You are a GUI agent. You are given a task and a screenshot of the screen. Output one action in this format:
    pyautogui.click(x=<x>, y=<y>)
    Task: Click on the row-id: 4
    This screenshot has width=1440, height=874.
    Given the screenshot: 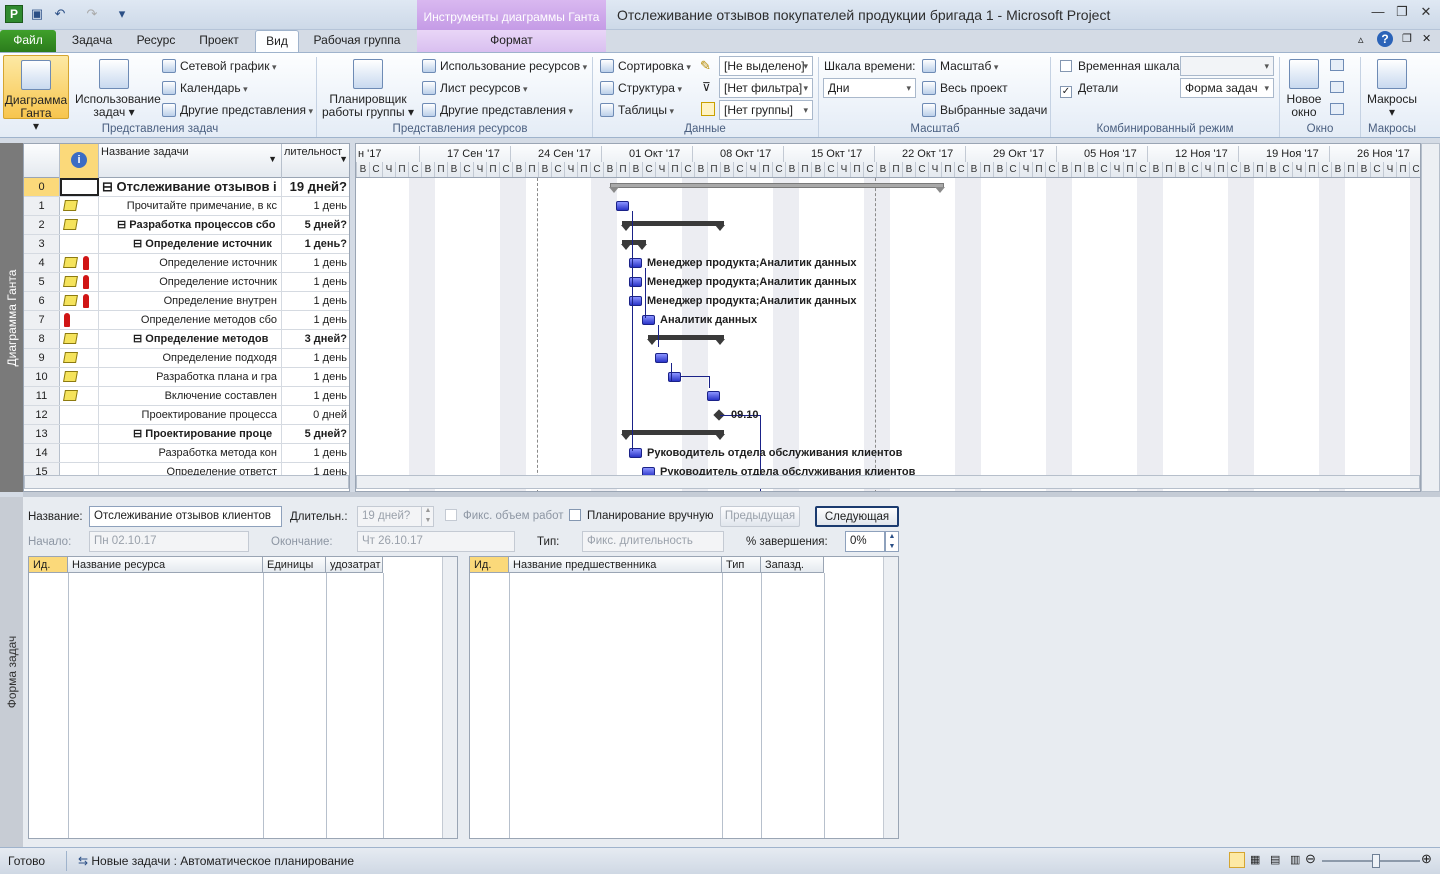 What is the action you would take?
    pyautogui.click(x=42, y=263)
    